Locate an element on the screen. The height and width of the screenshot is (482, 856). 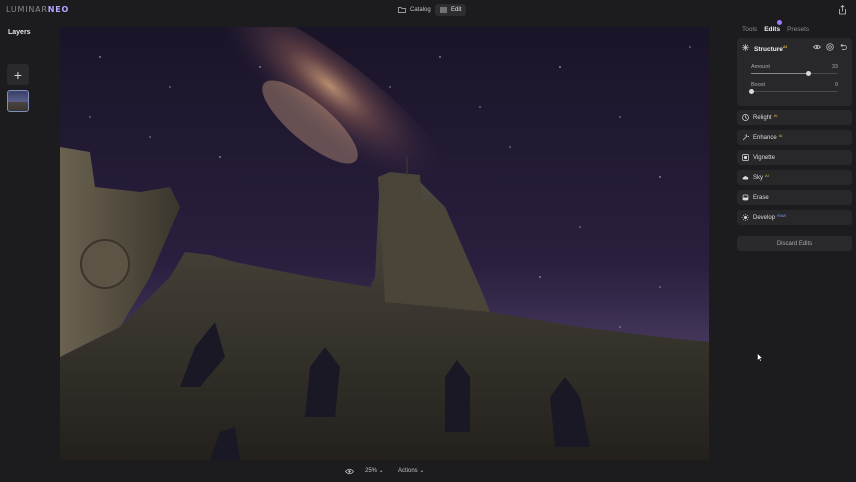
discard-edits-button: Discard Edits is located at coordinates (794, 243).